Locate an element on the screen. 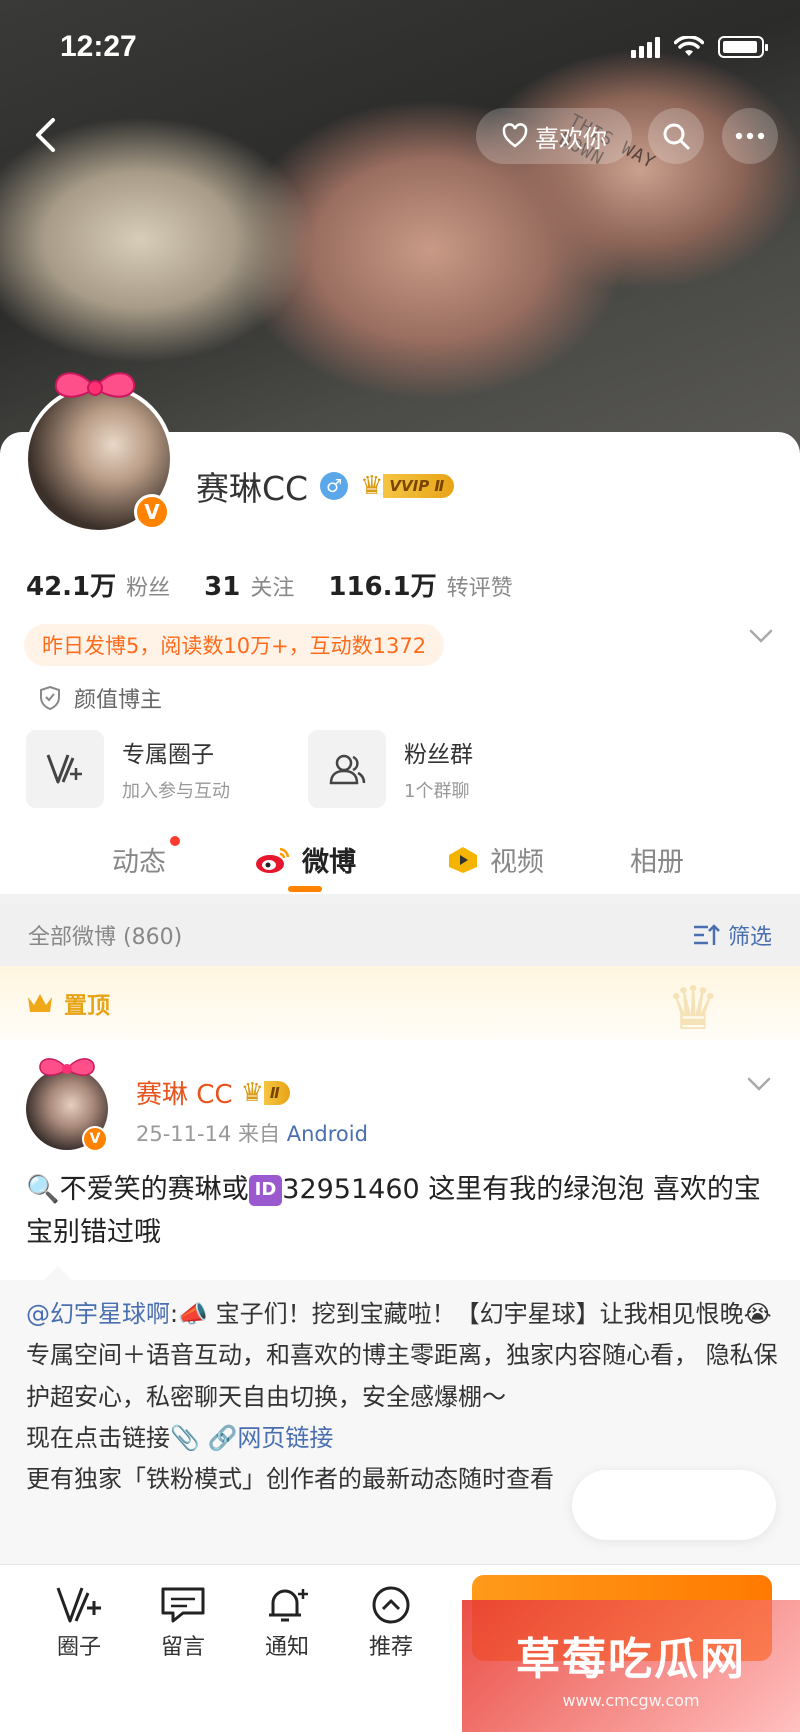 This screenshot has width=800, height=1732. search-button is located at coordinates (676, 136).